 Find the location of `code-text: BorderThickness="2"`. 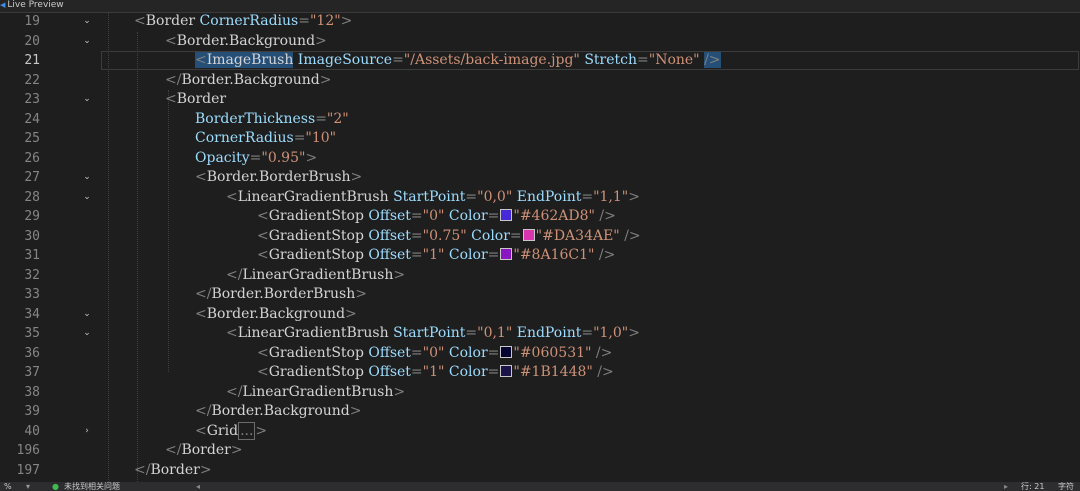

code-text: BorderThickness="2" is located at coordinates (272, 120).